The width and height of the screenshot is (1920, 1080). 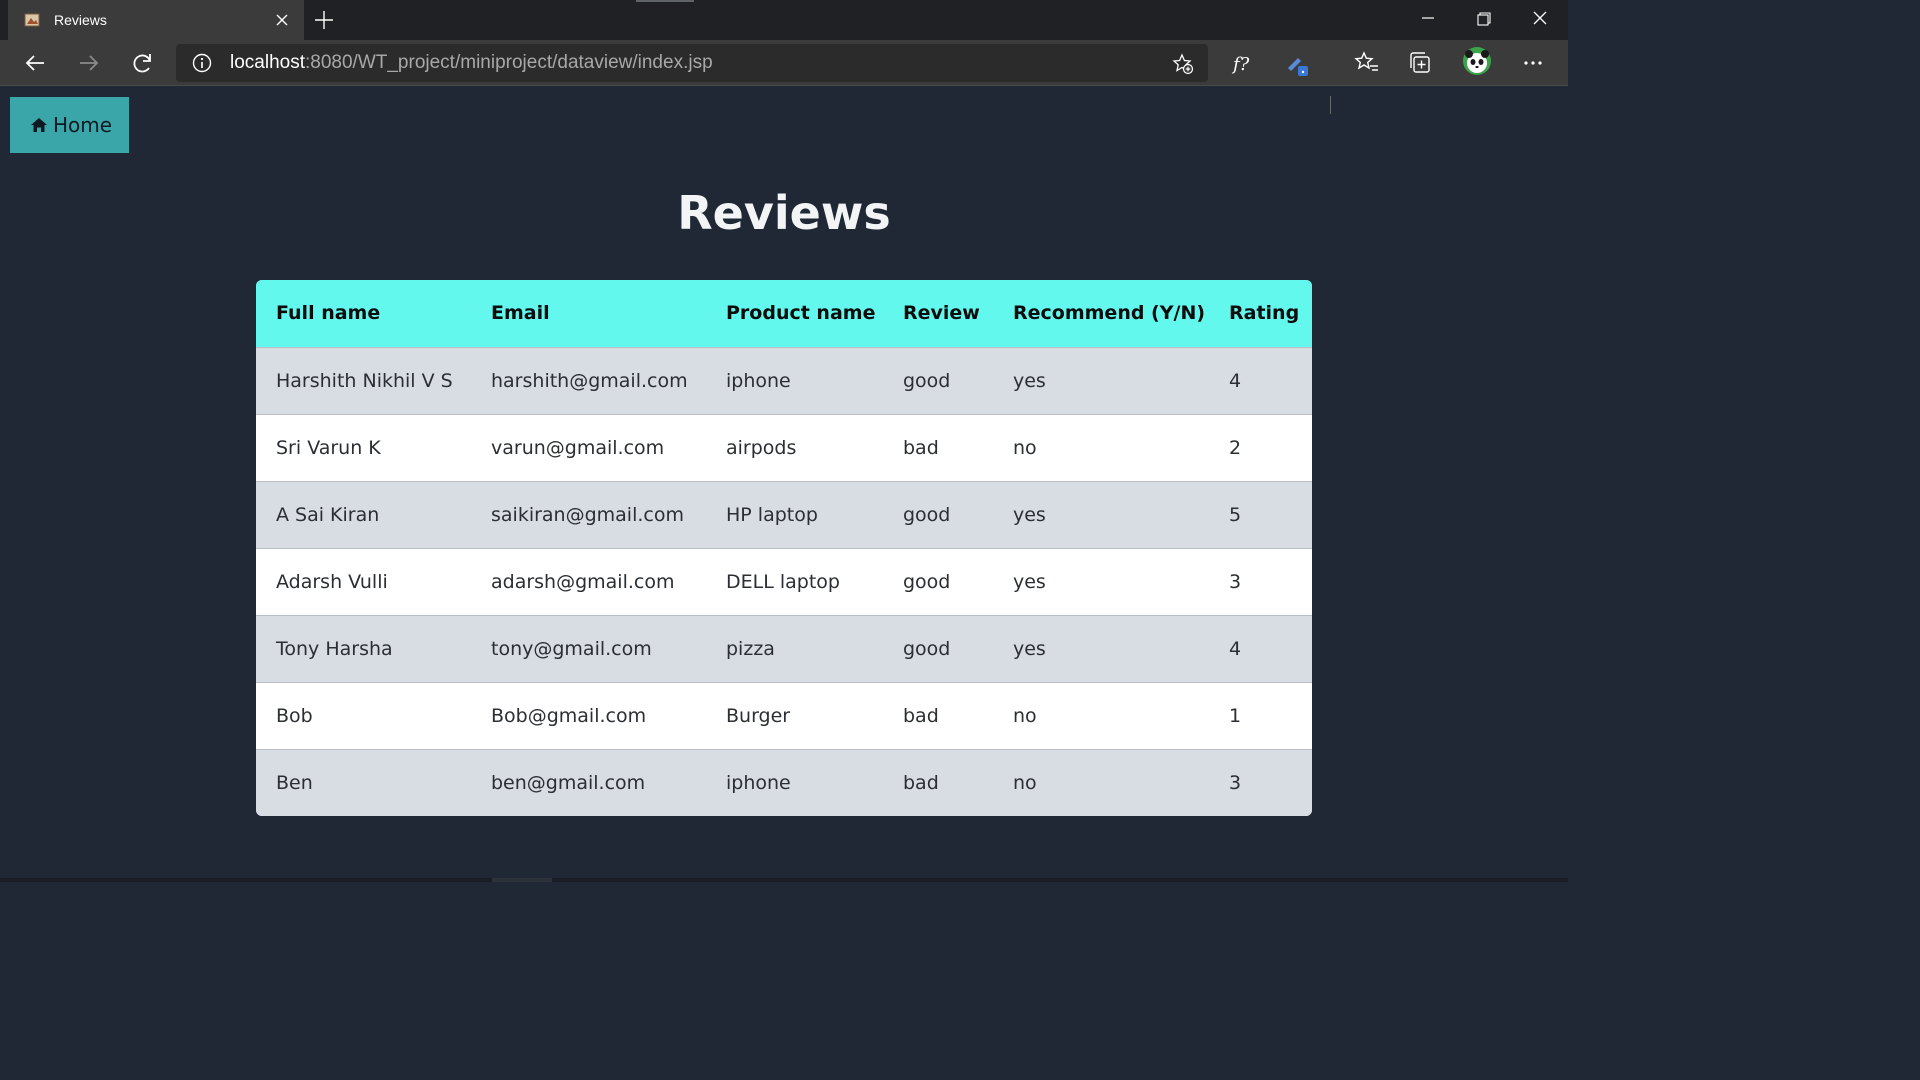 I want to click on new-tab-icon, so click(x=324, y=20).